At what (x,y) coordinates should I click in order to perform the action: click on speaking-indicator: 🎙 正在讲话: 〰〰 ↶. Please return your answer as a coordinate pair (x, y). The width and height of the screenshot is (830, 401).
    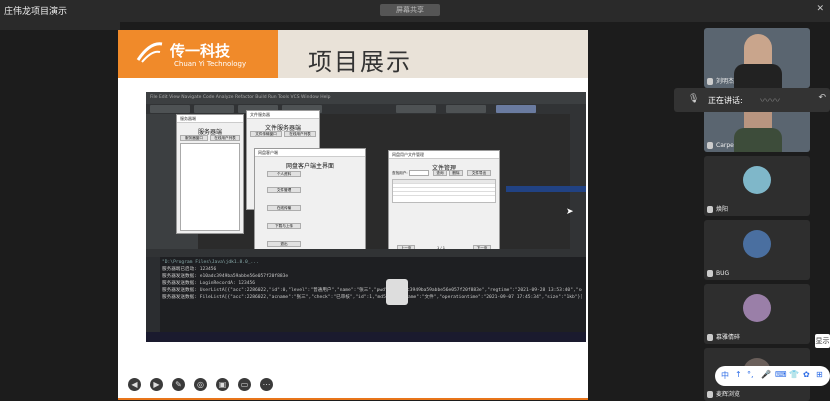
    Looking at the image, I should click on (752, 100).